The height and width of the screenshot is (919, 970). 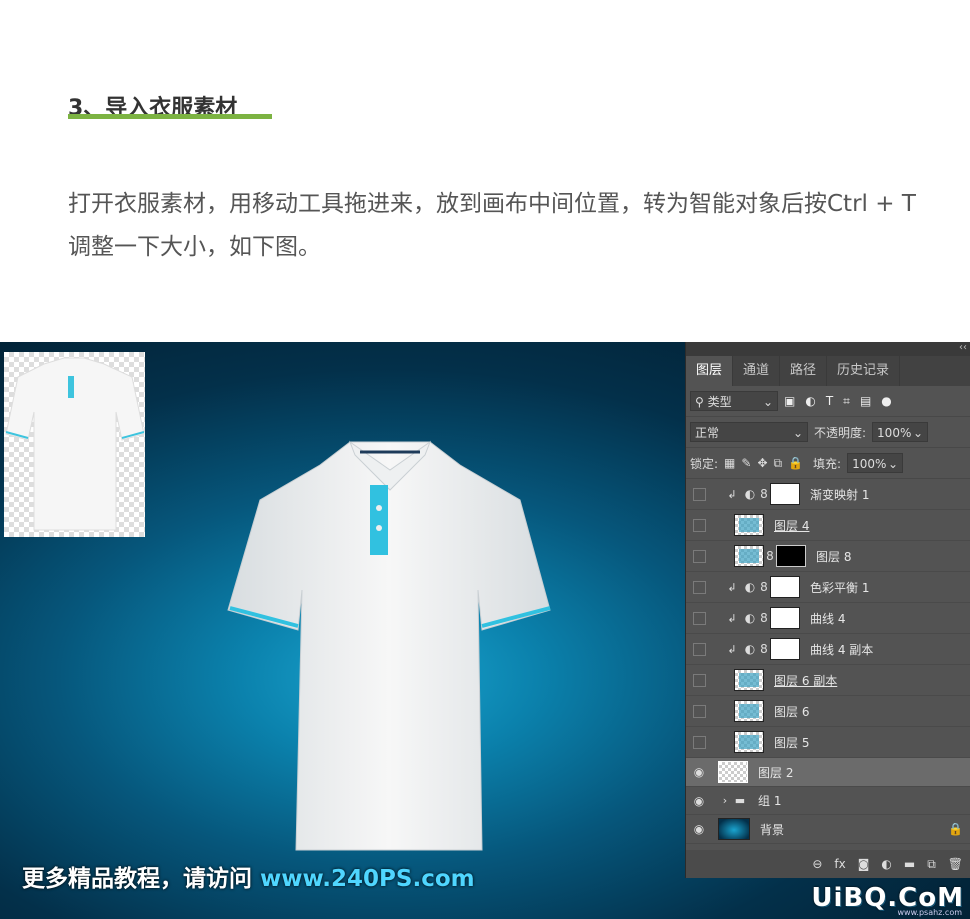 I want to click on layer-row: ◉ › ▬ 组 1, so click(x=828, y=801).